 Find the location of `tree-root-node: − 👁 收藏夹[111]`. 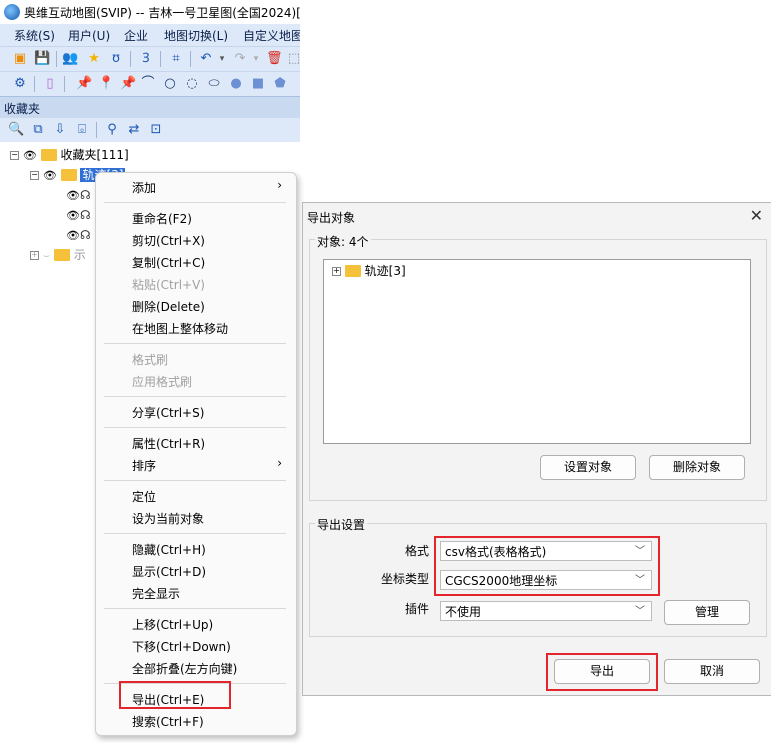

tree-root-node: − 👁 收藏夹[111] is located at coordinates (69, 155).